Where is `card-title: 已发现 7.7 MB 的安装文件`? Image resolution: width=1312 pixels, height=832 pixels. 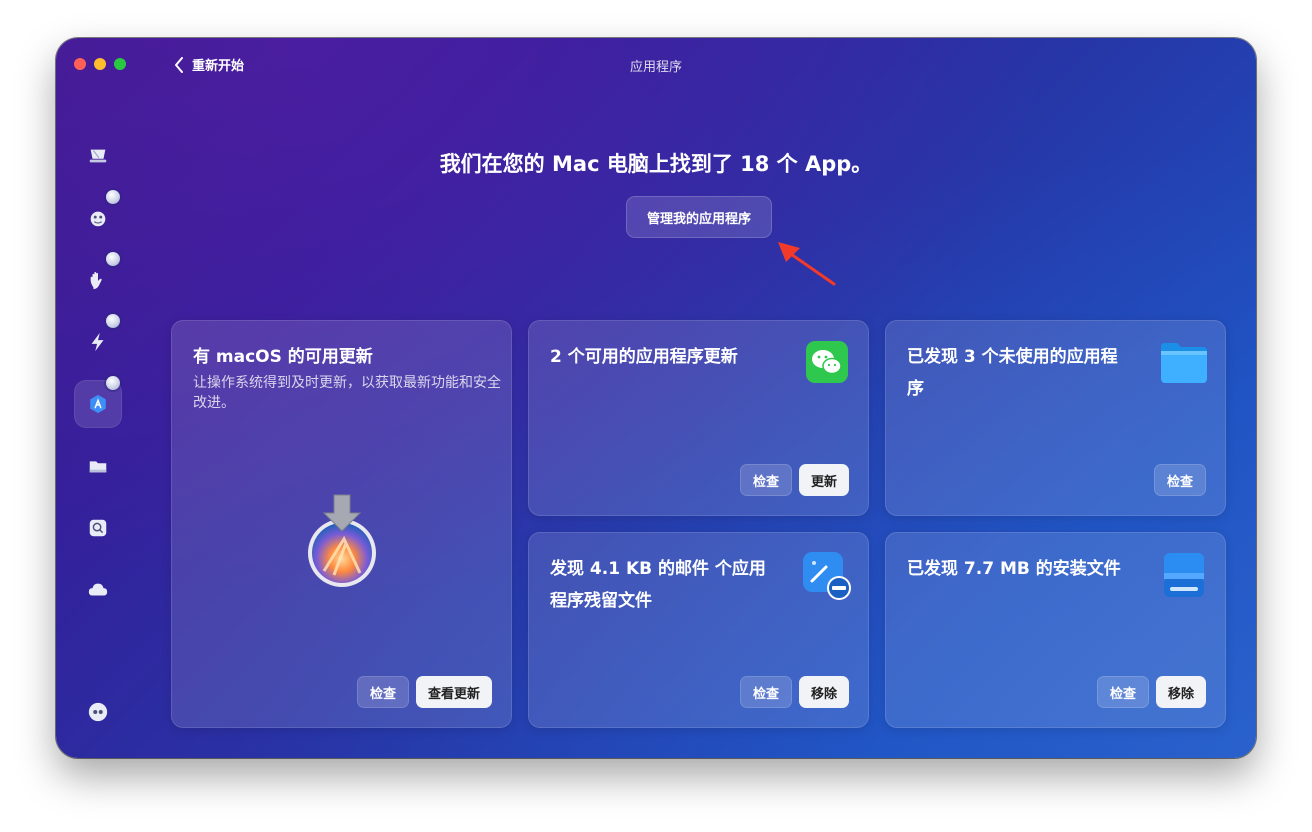
card-title: 已发现 7.7 MB 的安装文件 is located at coordinates (1014, 569).